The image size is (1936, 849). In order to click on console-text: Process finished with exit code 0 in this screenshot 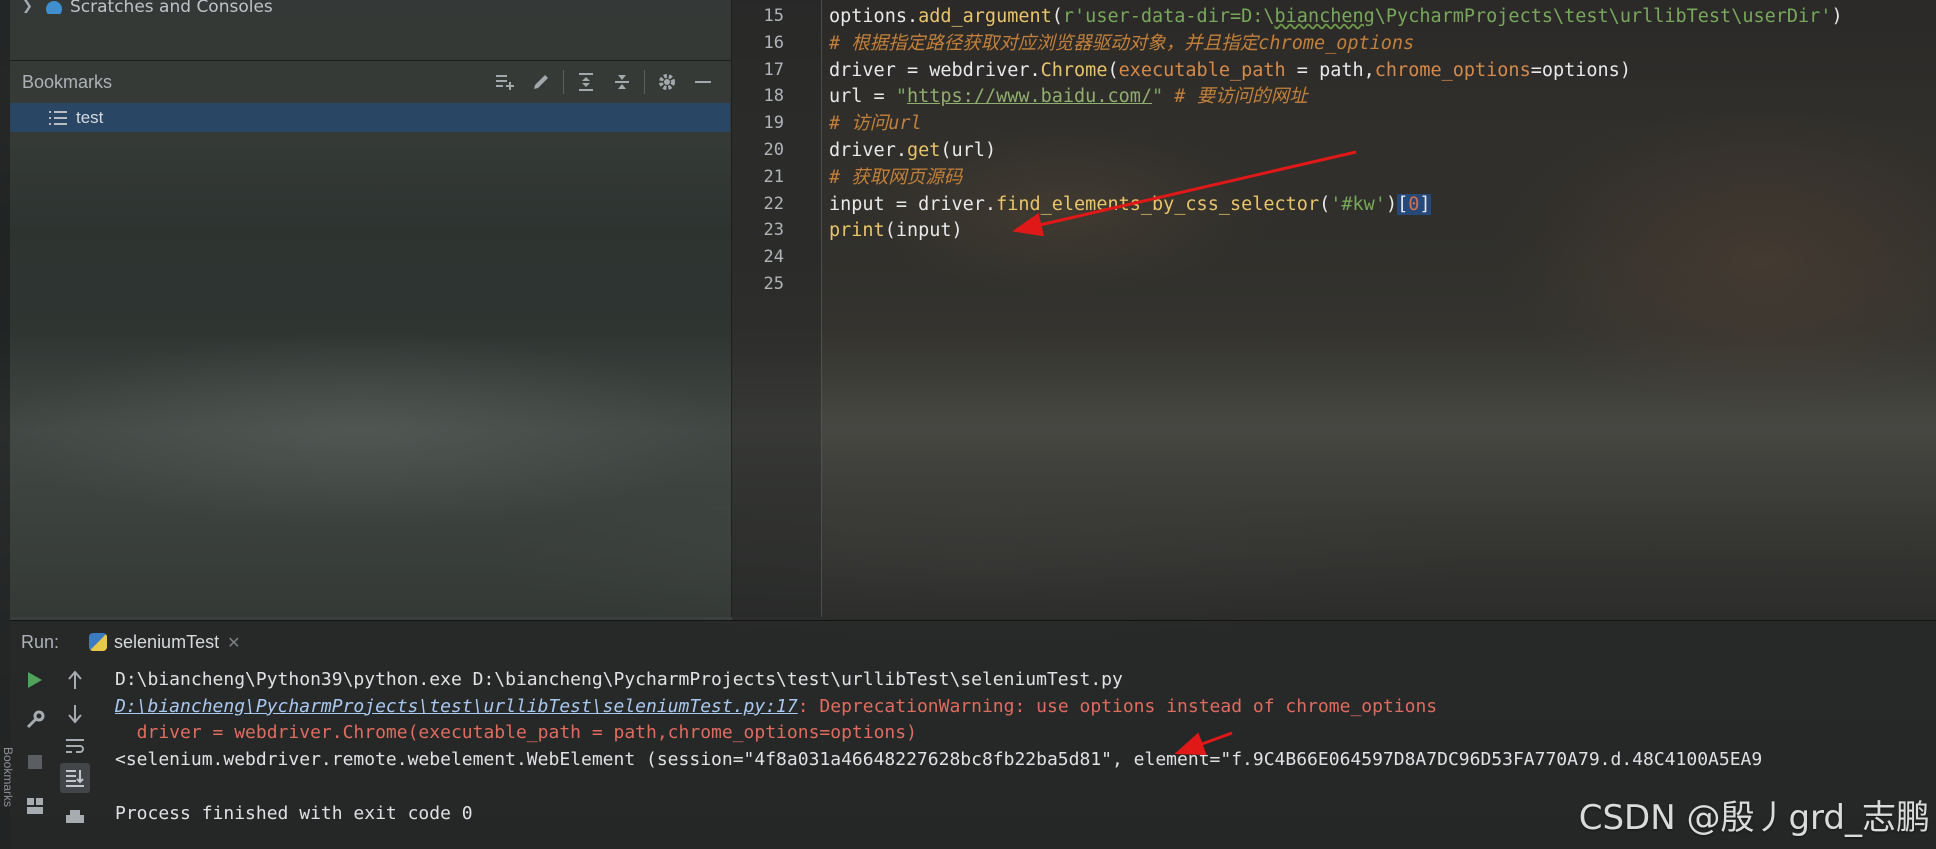, I will do `click(294, 813)`.